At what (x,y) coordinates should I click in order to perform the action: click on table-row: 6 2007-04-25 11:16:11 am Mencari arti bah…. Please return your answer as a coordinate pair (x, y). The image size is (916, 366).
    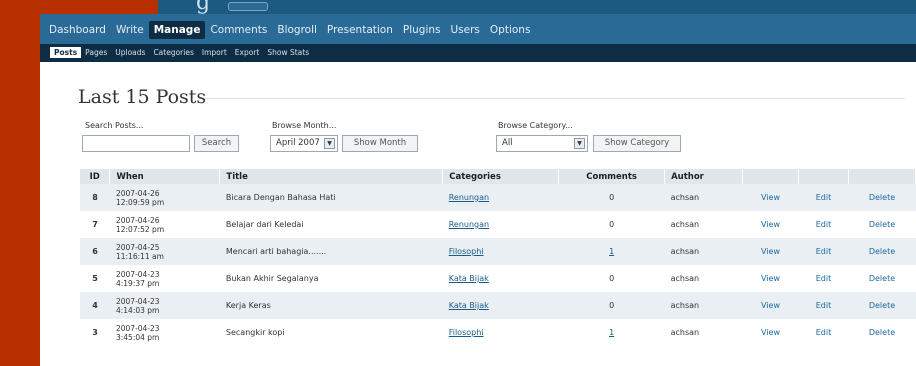
    Looking at the image, I should click on (498, 251).